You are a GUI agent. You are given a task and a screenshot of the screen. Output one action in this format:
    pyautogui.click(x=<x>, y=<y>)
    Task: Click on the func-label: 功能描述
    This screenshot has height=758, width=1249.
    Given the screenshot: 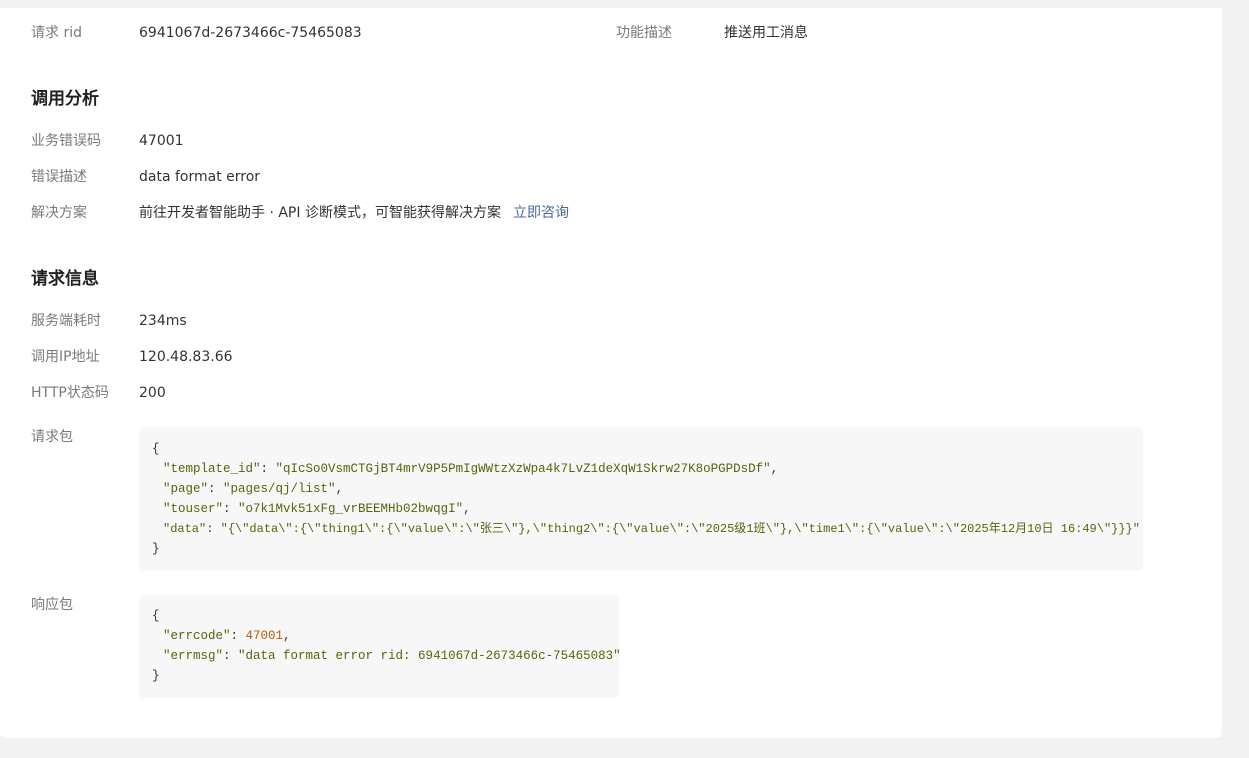 What is the action you would take?
    pyautogui.click(x=644, y=33)
    